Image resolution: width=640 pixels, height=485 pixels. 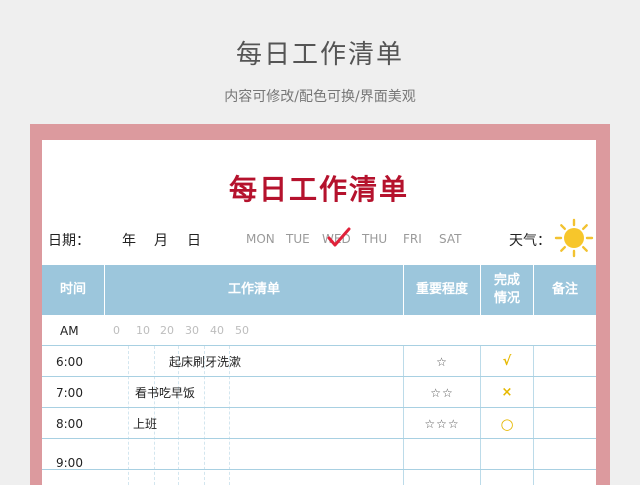 I want to click on row-status, so click(x=507, y=454).